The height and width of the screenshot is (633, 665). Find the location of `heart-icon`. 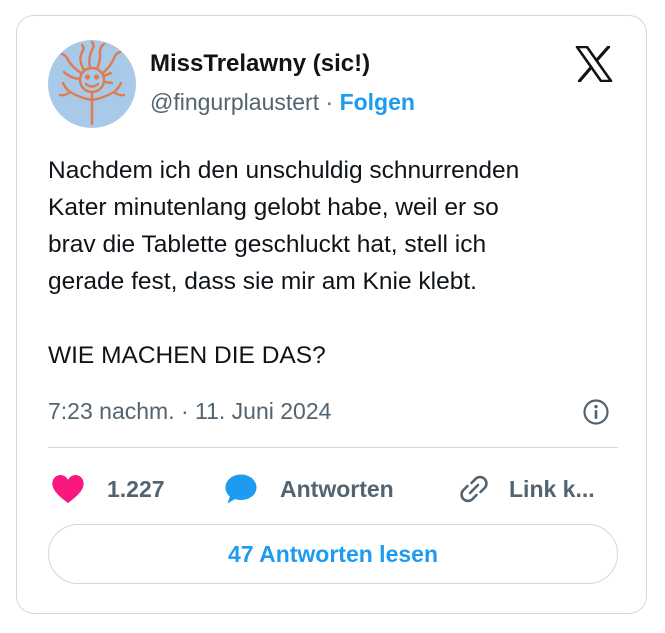

heart-icon is located at coordinates (68, 489).